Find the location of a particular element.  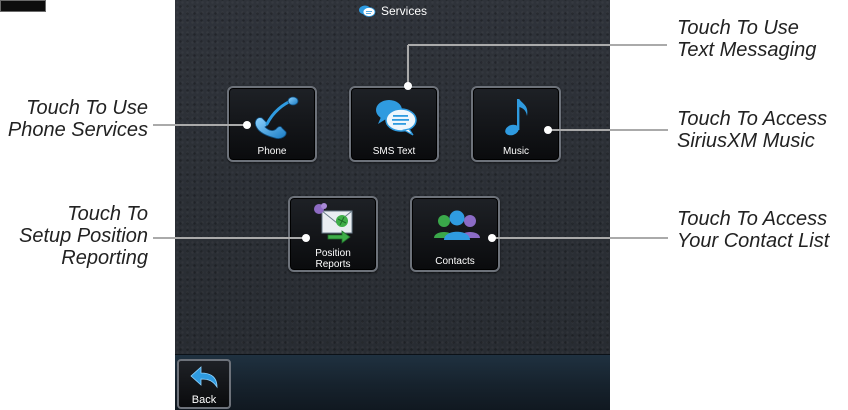

music-note-icon is located at coordinates (516, 117).